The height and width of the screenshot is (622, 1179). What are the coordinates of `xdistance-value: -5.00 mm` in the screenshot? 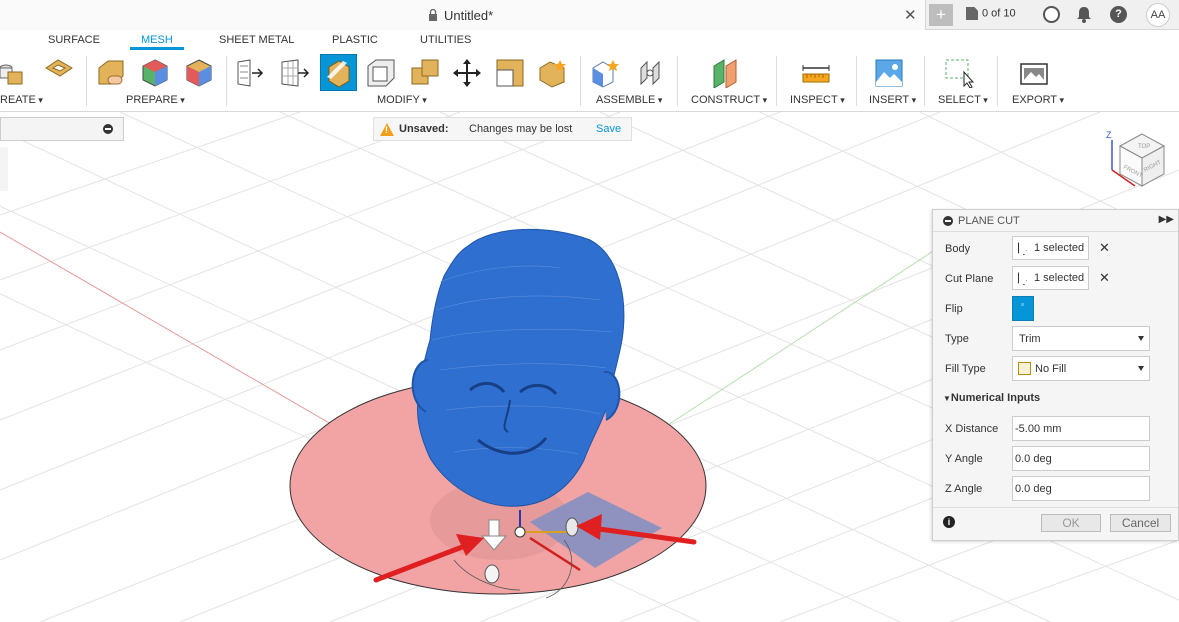 It's located at (1038, 429).